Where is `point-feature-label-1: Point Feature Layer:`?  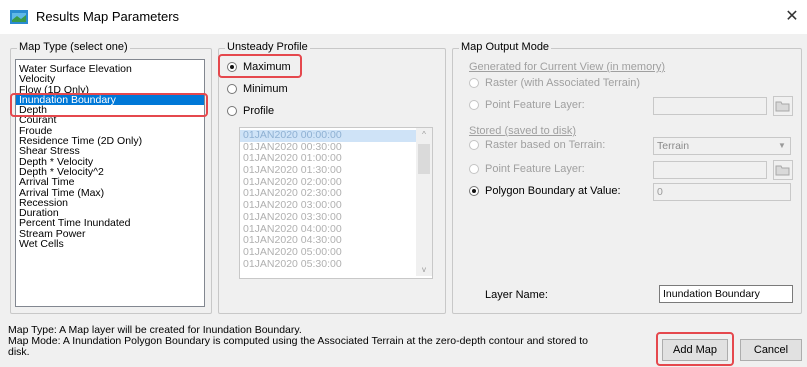 point-feature-label-1: Point Feature Layer: is located at coordinates (535, 105).